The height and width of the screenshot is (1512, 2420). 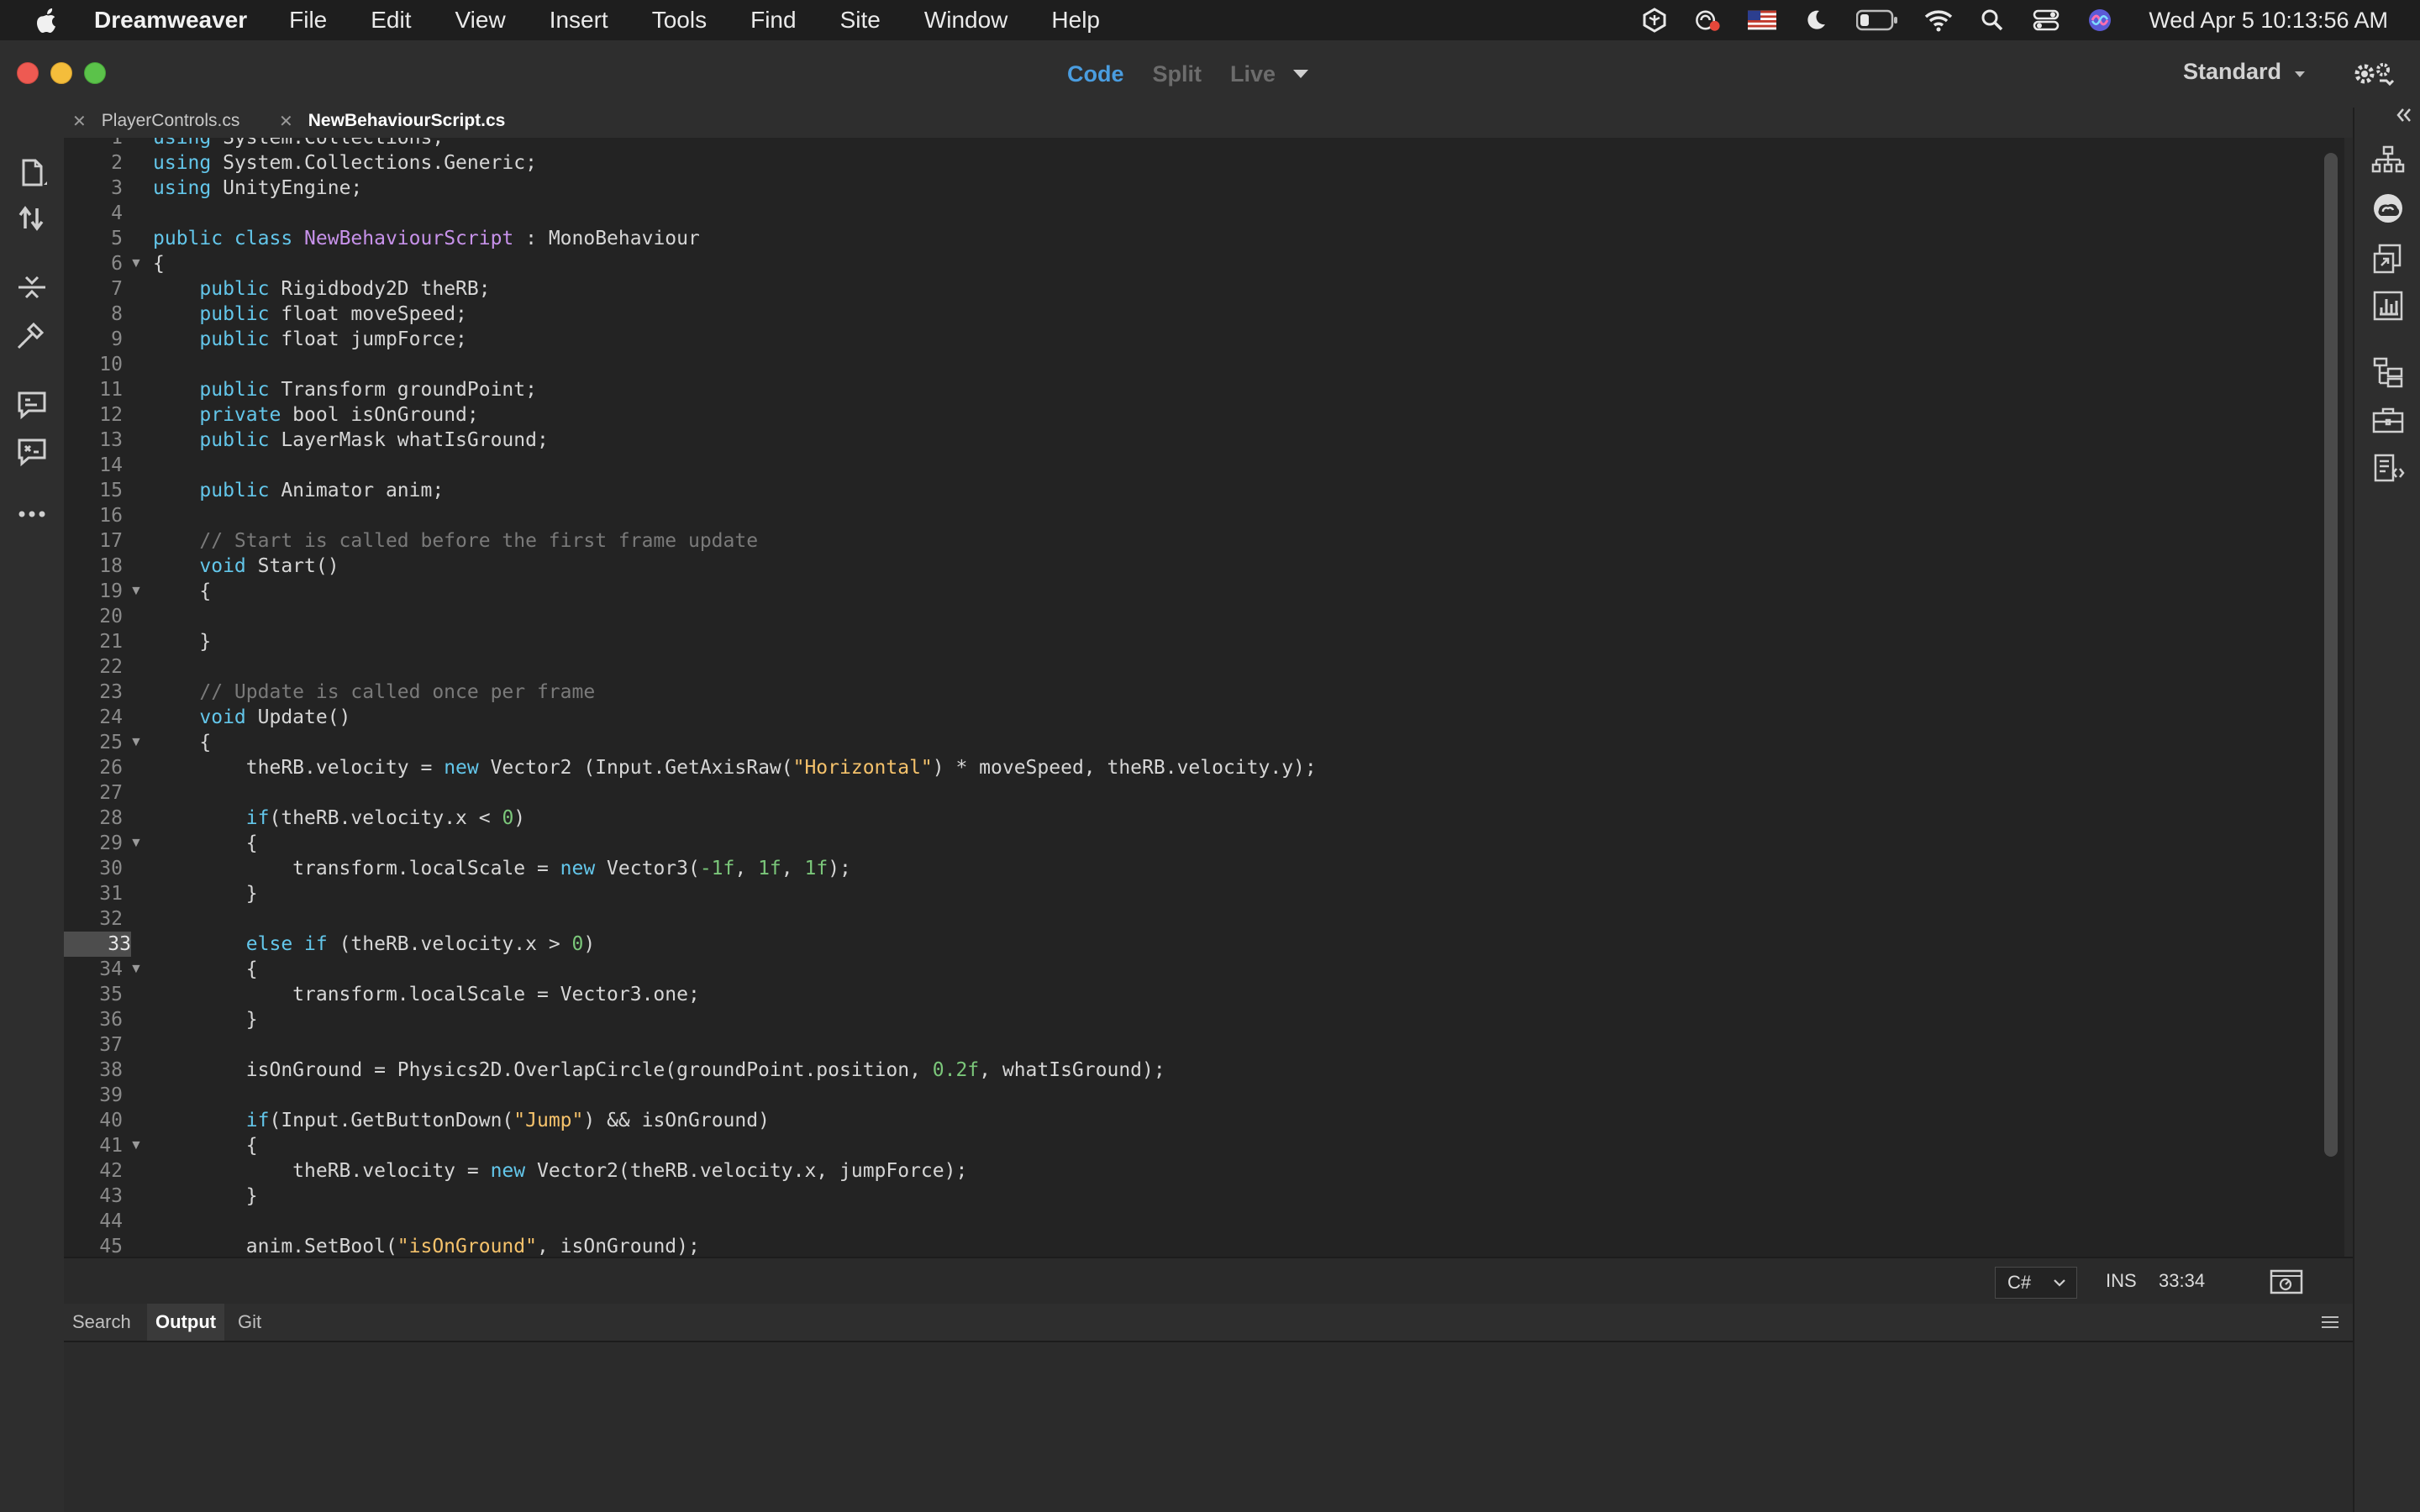 I want to click on tab-playercontrols: ✕ PlayerControls.cs, so click(x=155, y=121).